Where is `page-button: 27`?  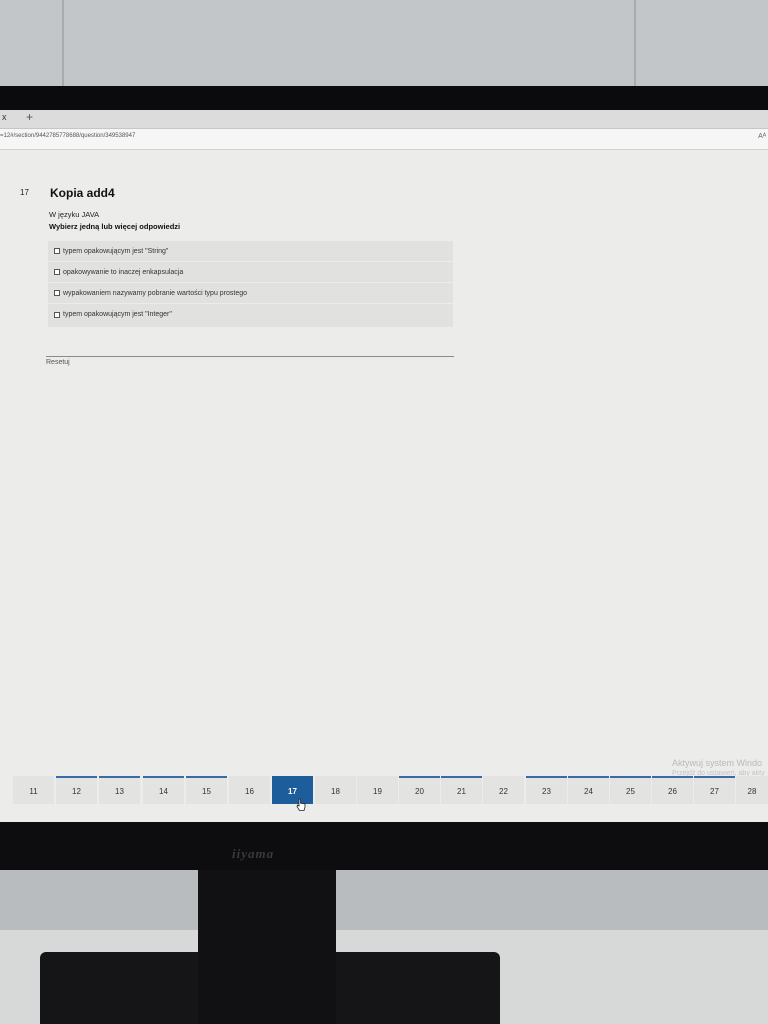
page-button: 27 is located at coordinates (714, 790).